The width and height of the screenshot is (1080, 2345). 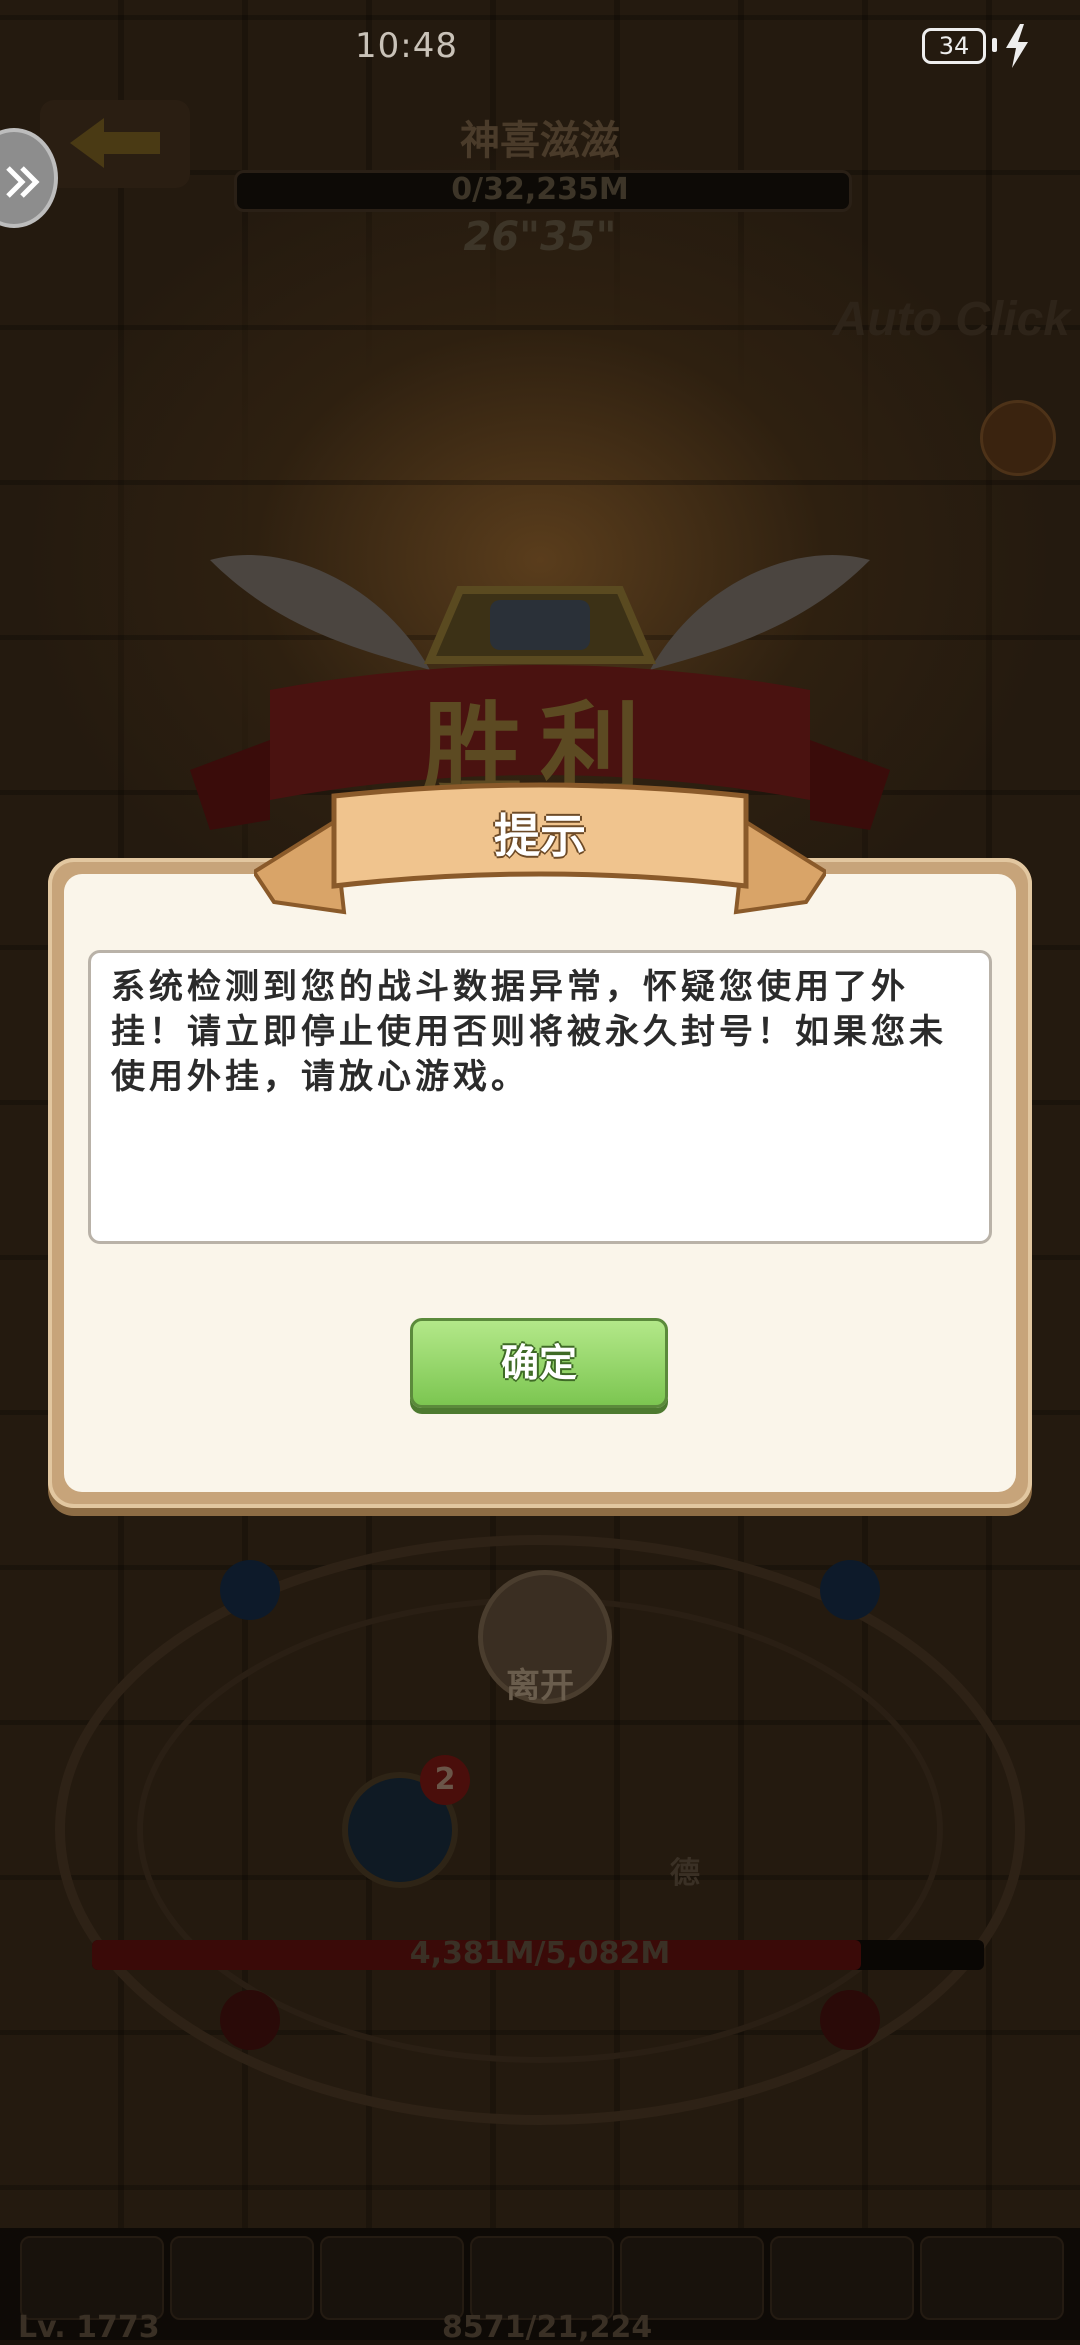 I want to click on boss-hp-text: 0/32,235M, so click(x=540, y=189).